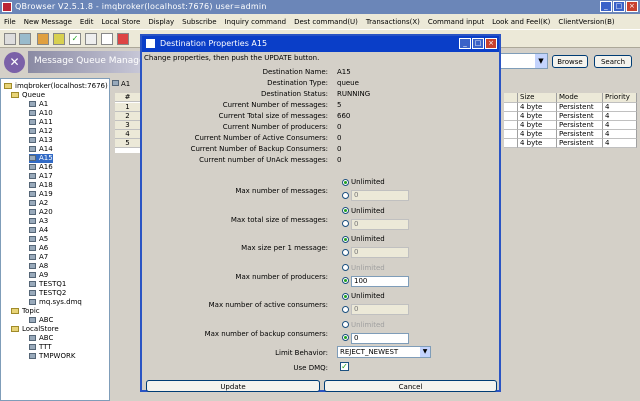 Image resolution: width=640 pixels, height=401 pixels. Describe the element at coordinates (41, 194) in the screenshot. I see `tree-item-queue: A19` at that location.